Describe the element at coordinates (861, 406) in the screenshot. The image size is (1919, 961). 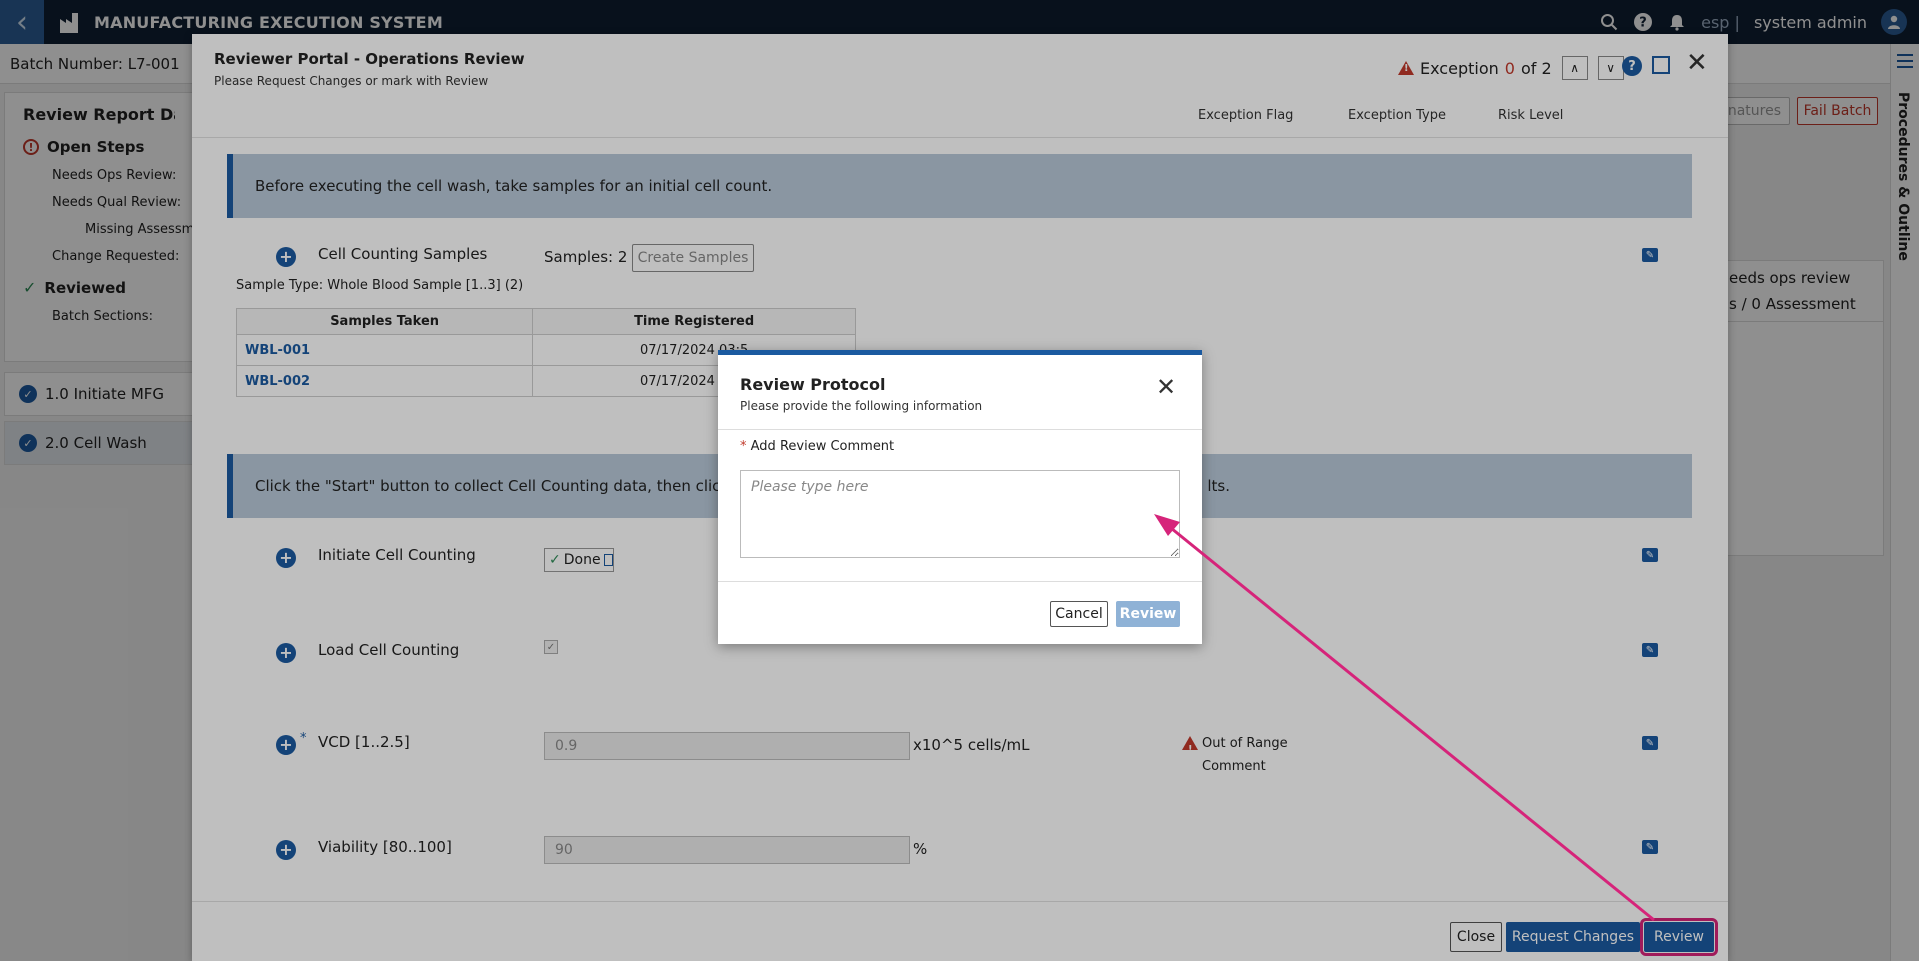
I see `dialog-subtitle: Please provide the following information` at that location.